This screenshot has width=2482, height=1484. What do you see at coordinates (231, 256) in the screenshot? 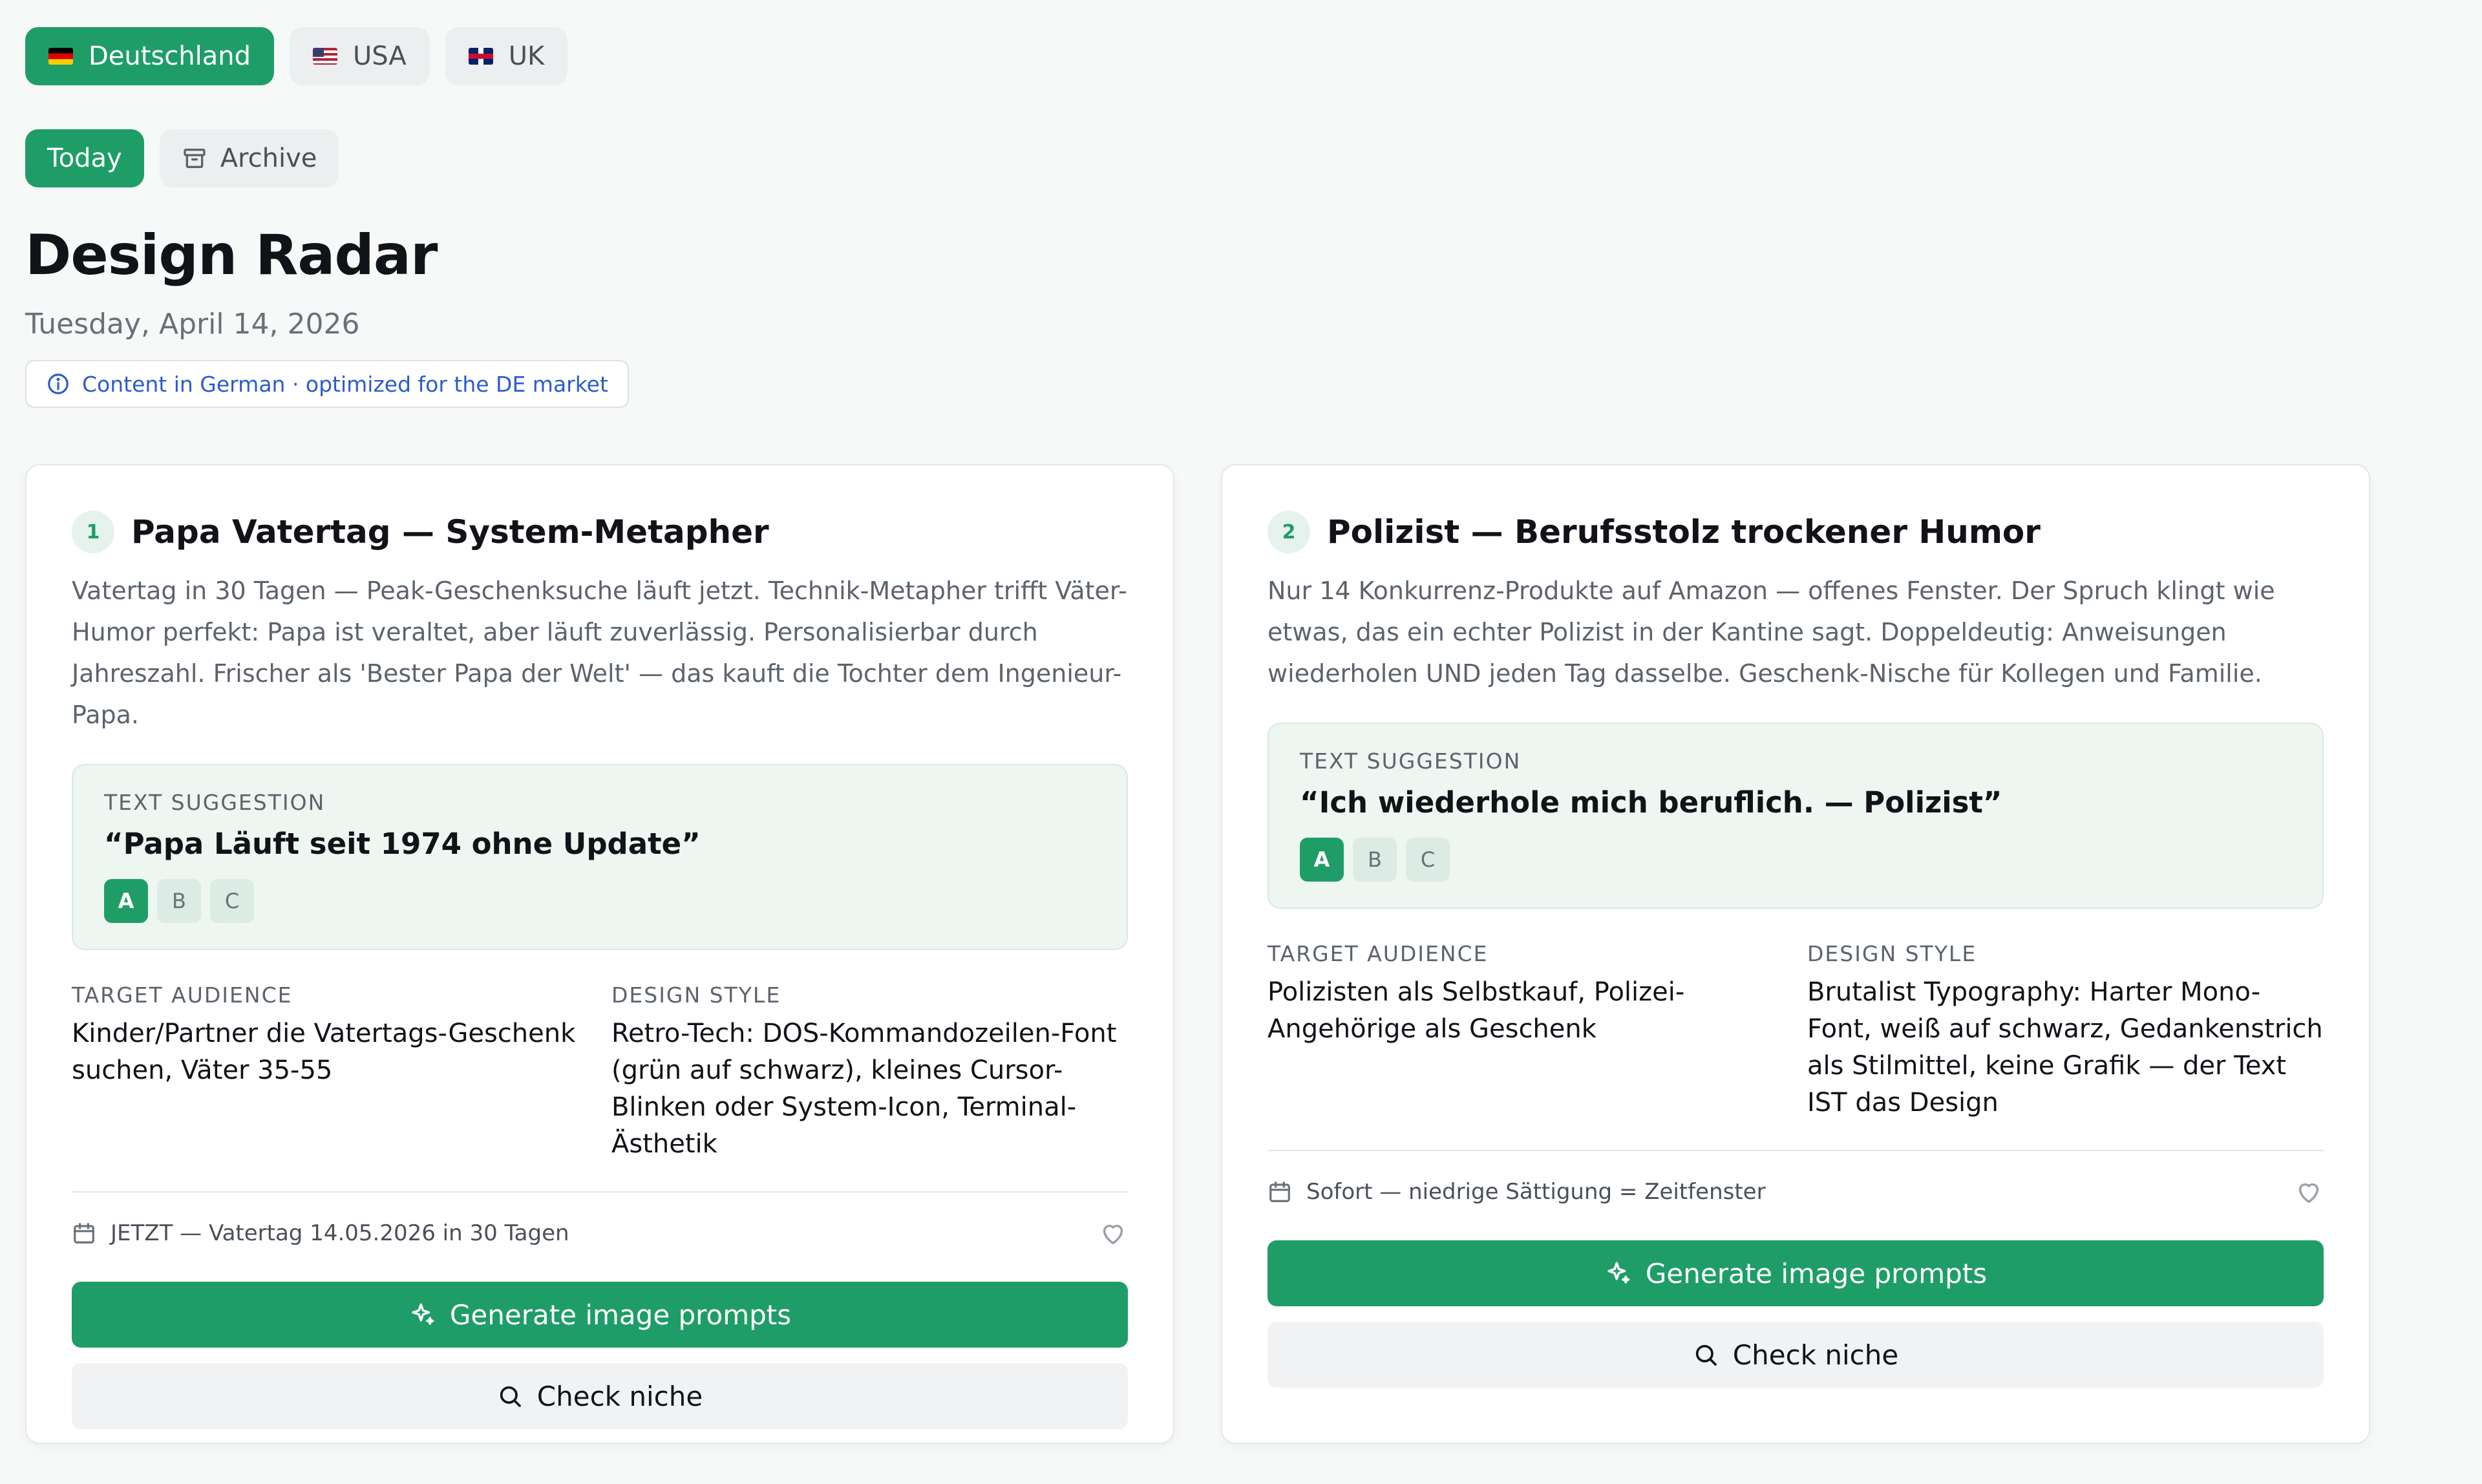
I see `page-title: Design Radar` at bounding box center [231, 256].